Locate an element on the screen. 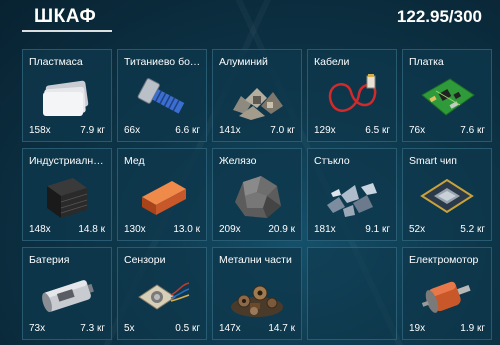  industrial-rubber-icon is located at coordinates (67, 197).